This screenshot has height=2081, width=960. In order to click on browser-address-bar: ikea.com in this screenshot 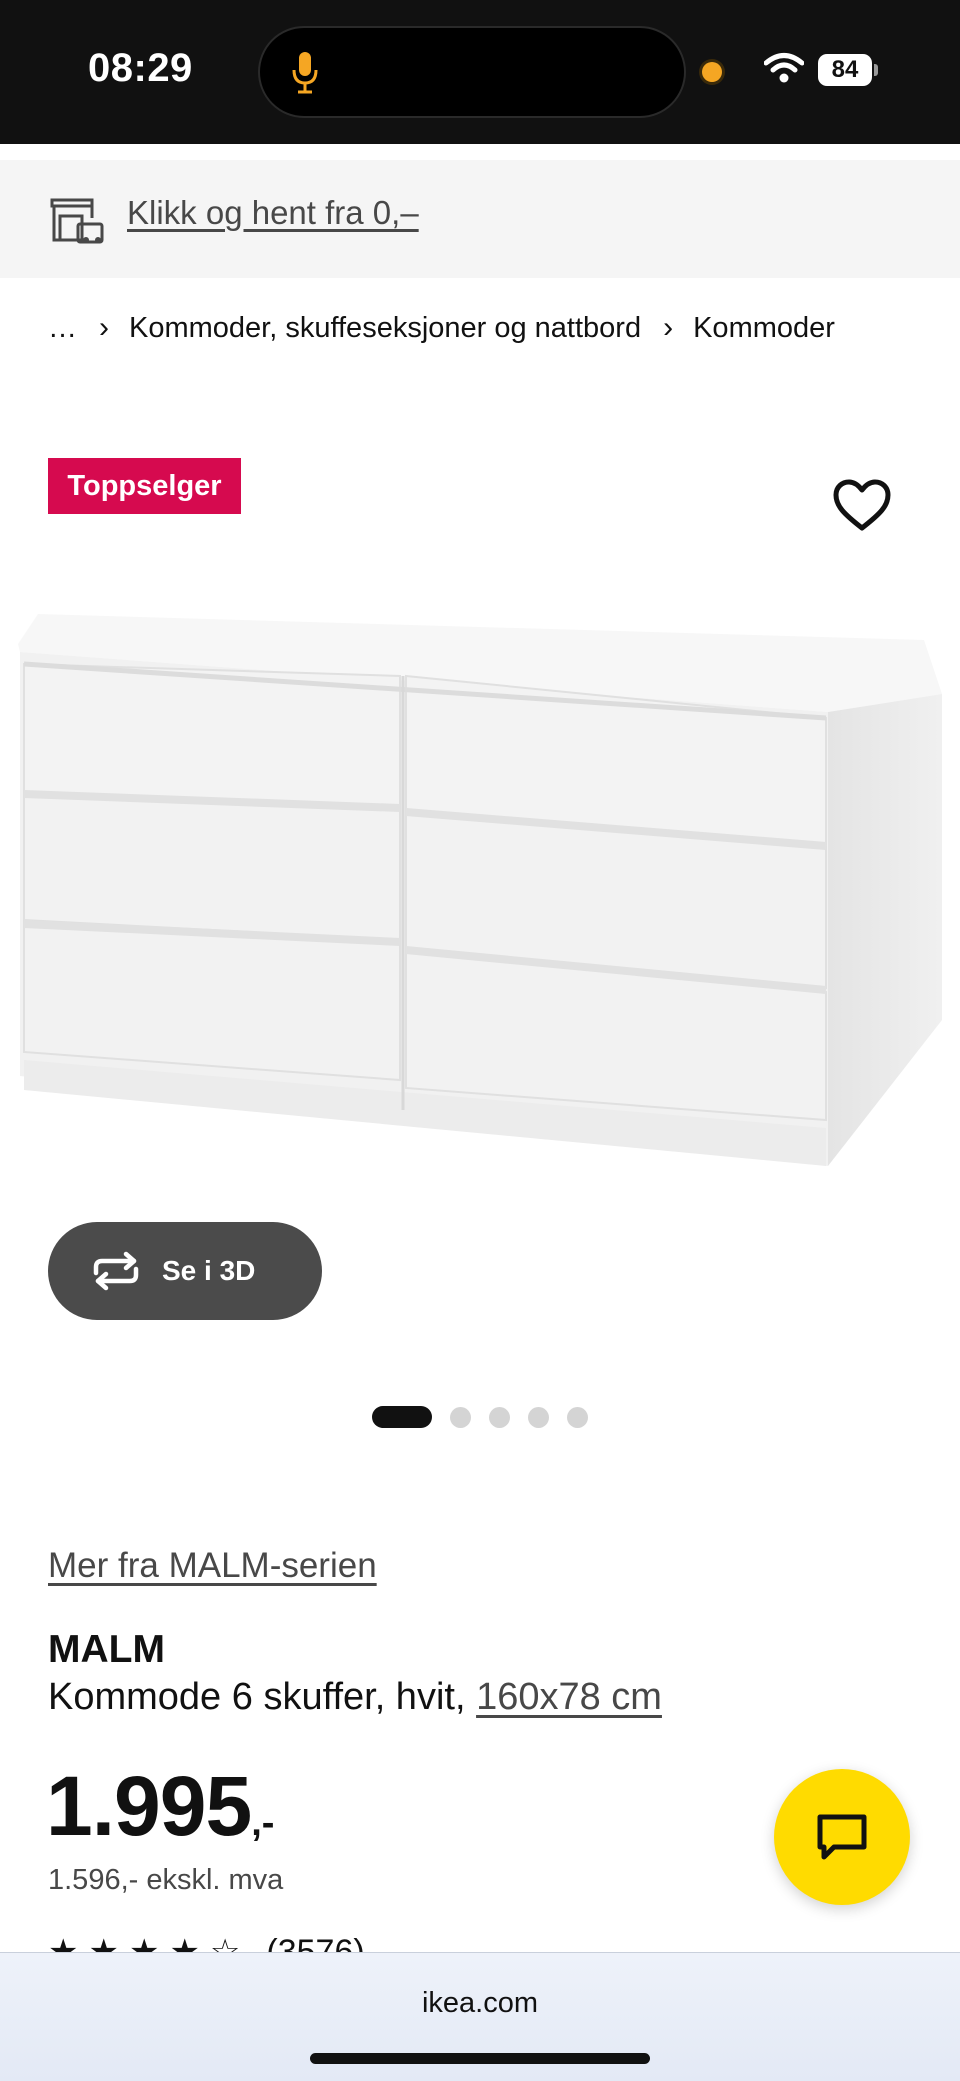, I will do `click(480, 2016)`.